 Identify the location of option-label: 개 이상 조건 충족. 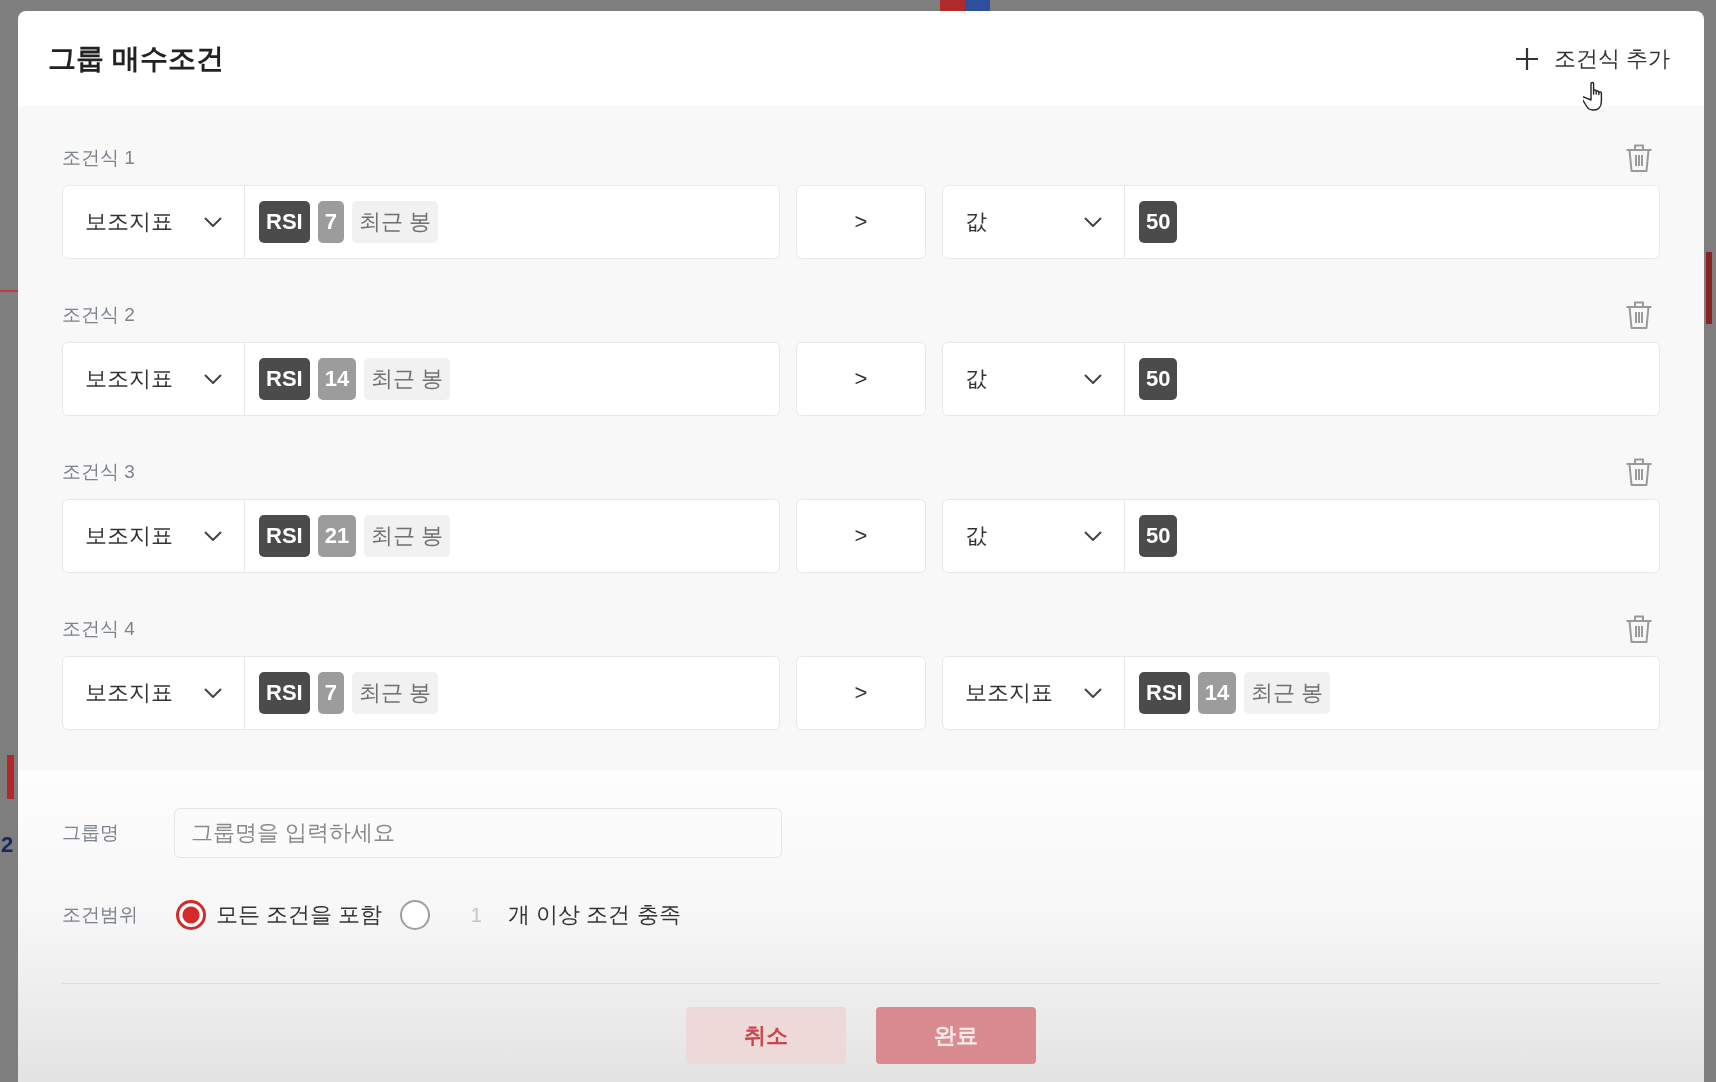
(594, 915).